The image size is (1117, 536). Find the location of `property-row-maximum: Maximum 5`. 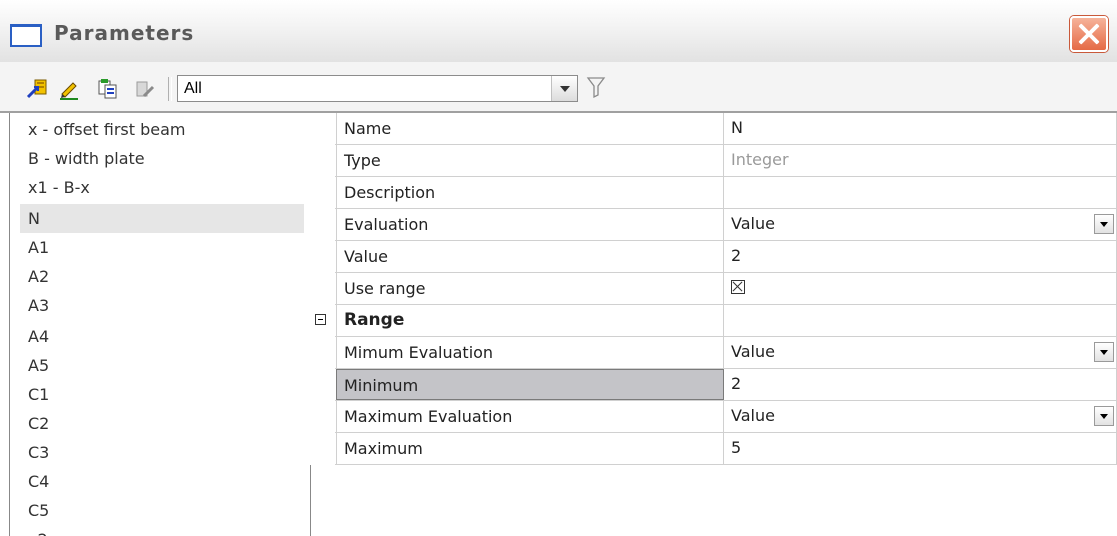

property-row-maximum: Maximum 5 is located at coordinates (713, 449).